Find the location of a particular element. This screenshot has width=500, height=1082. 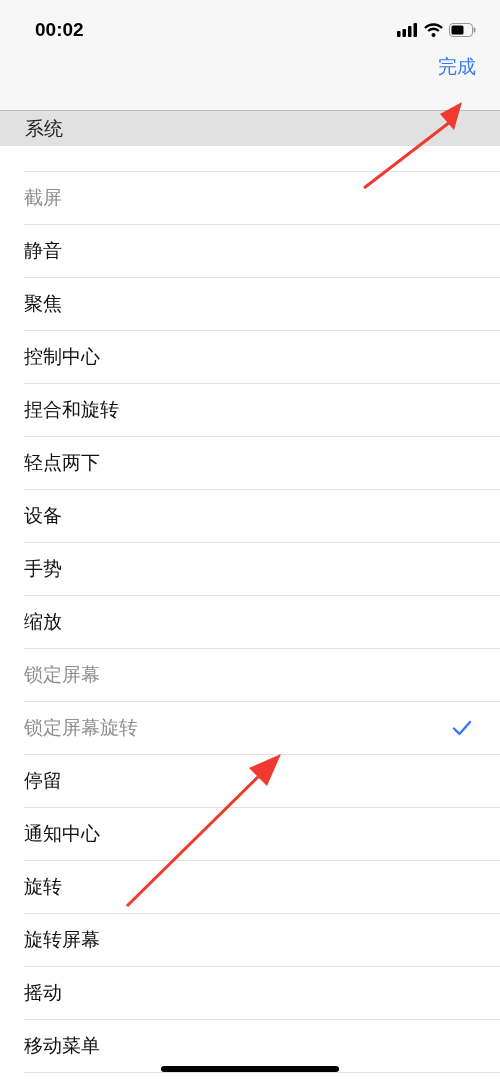

done-button: 完成 is located at coordinates (457, 67).